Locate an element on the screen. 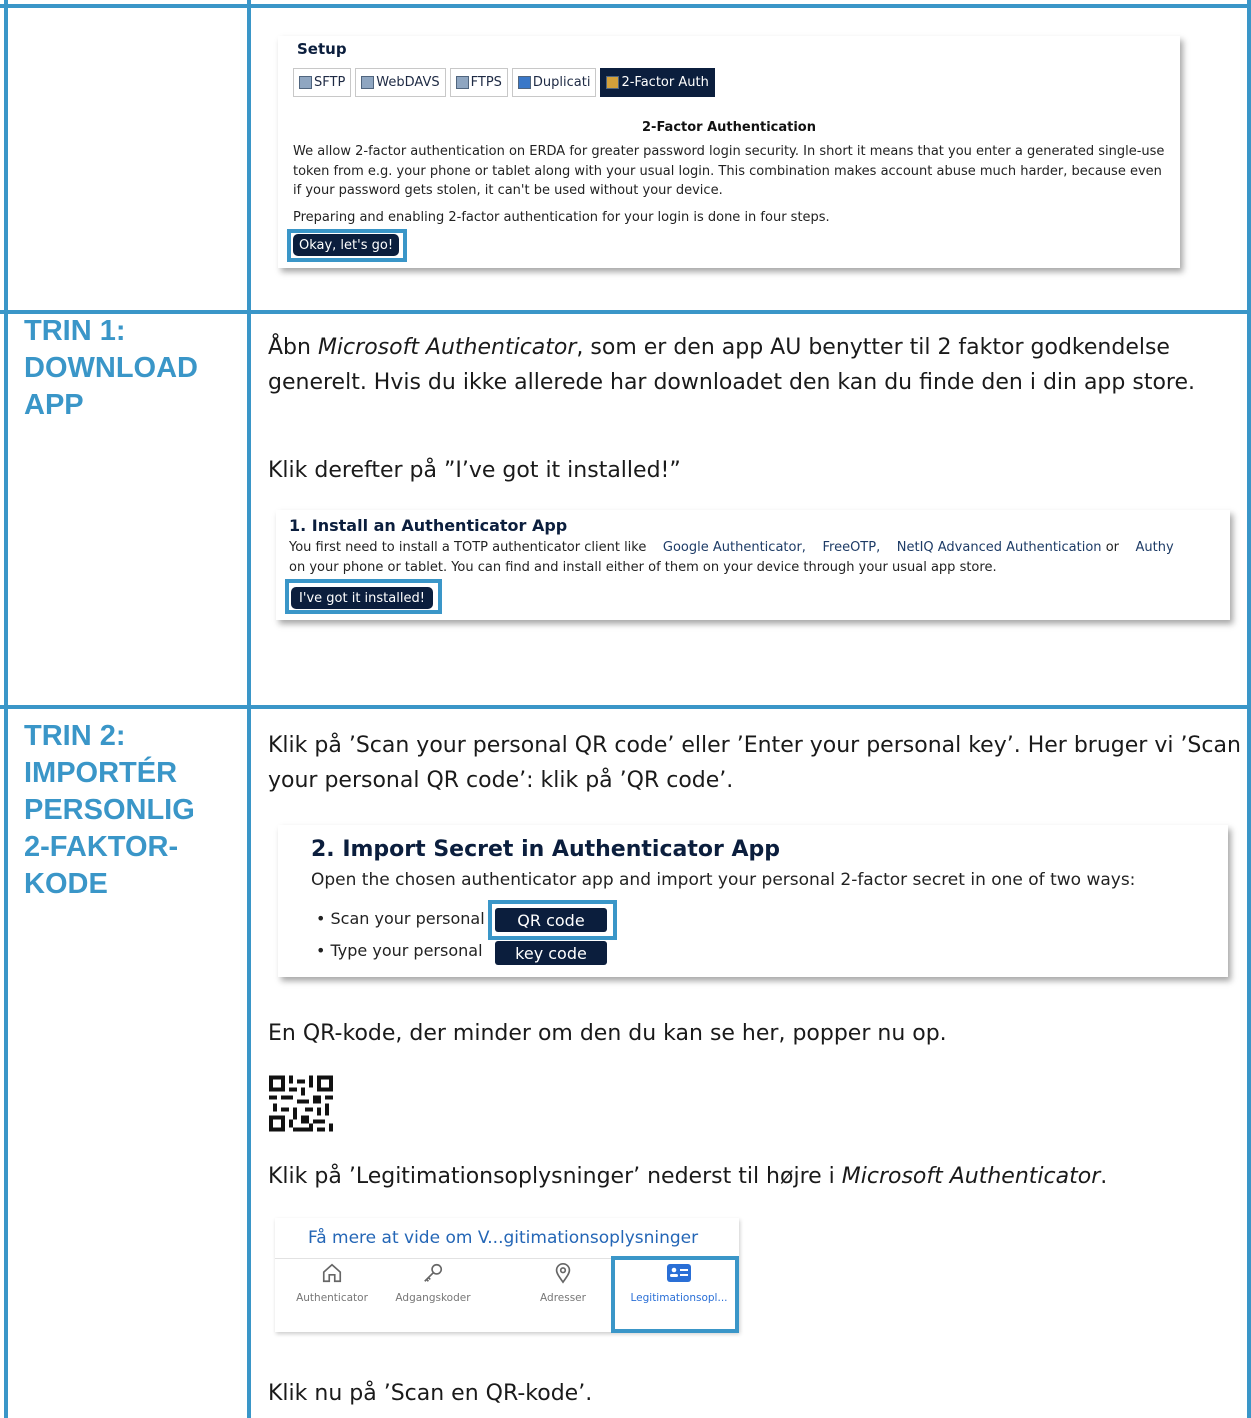 The image size is (1251, 1418). table-border-left is located at coordinates (6, 709).